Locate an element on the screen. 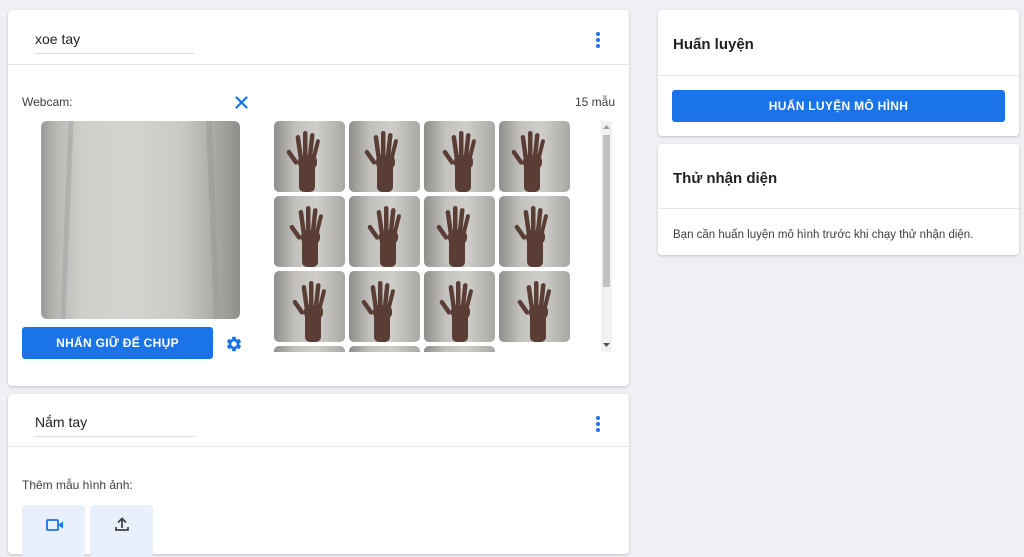  add-samples-label: Thêm mẫu hình ảnh: is located at coordinates (77, 485).